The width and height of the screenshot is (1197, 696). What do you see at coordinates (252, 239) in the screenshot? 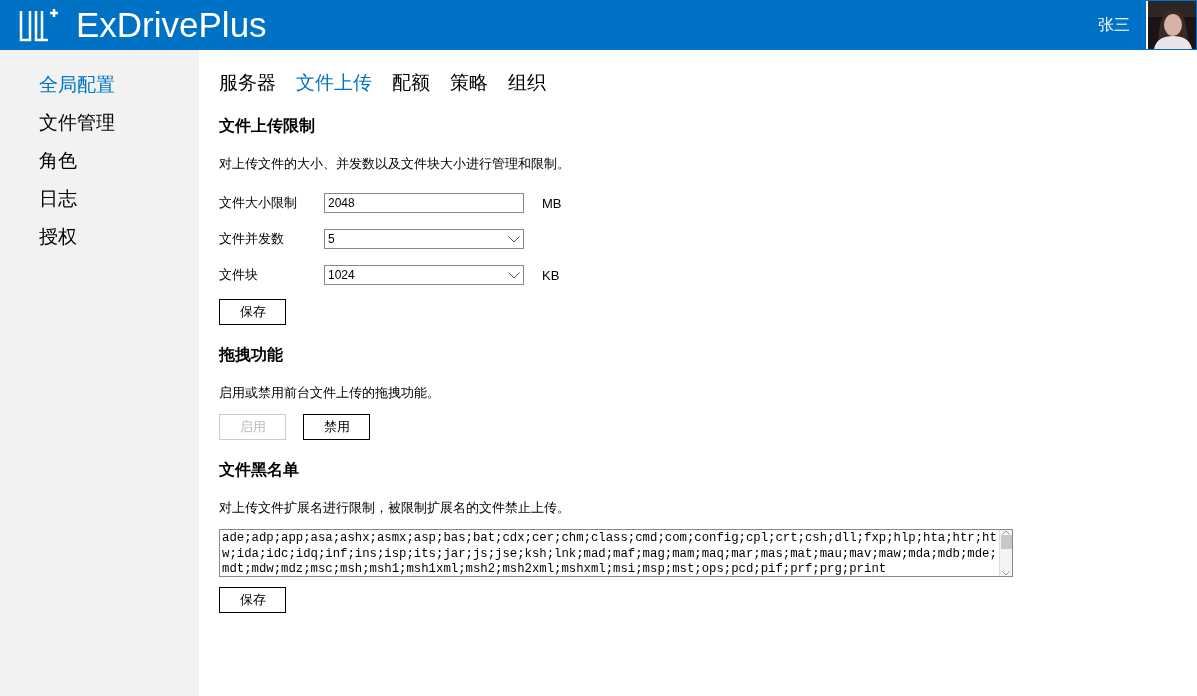
I see `field-label: 文件并发数` at bounding box center [252, 239].